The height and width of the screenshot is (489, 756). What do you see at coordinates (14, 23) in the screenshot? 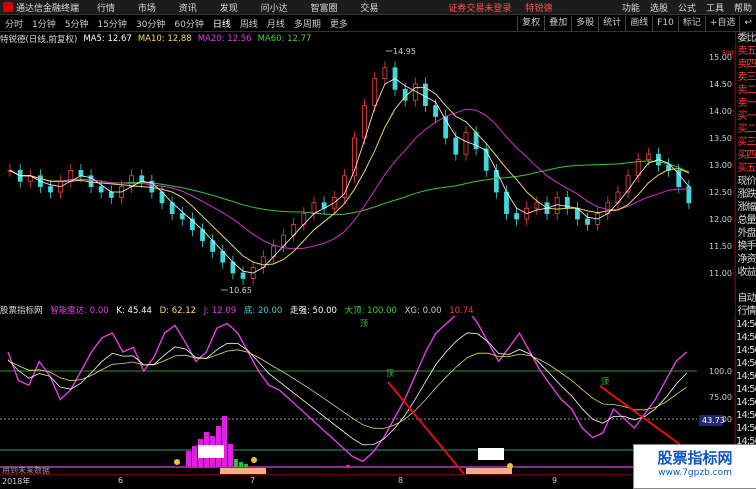
I see `period-tick: 分时` at bounding box center [14, 23].